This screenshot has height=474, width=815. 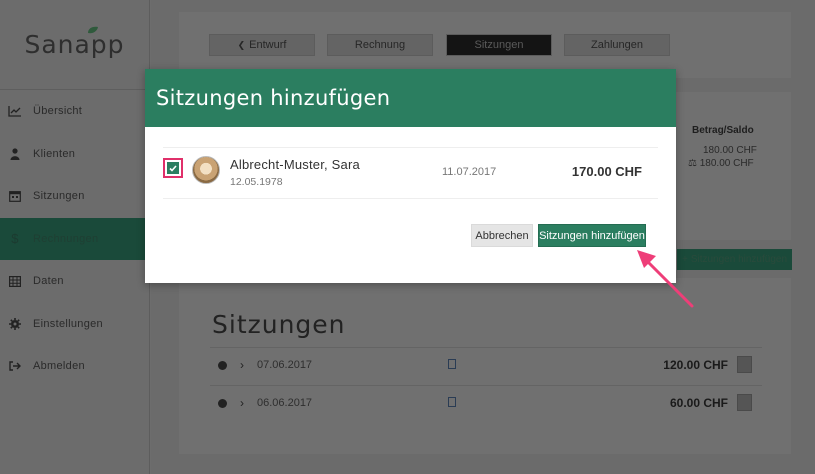 I want to click on table-icon, so click(x=15, y=281).